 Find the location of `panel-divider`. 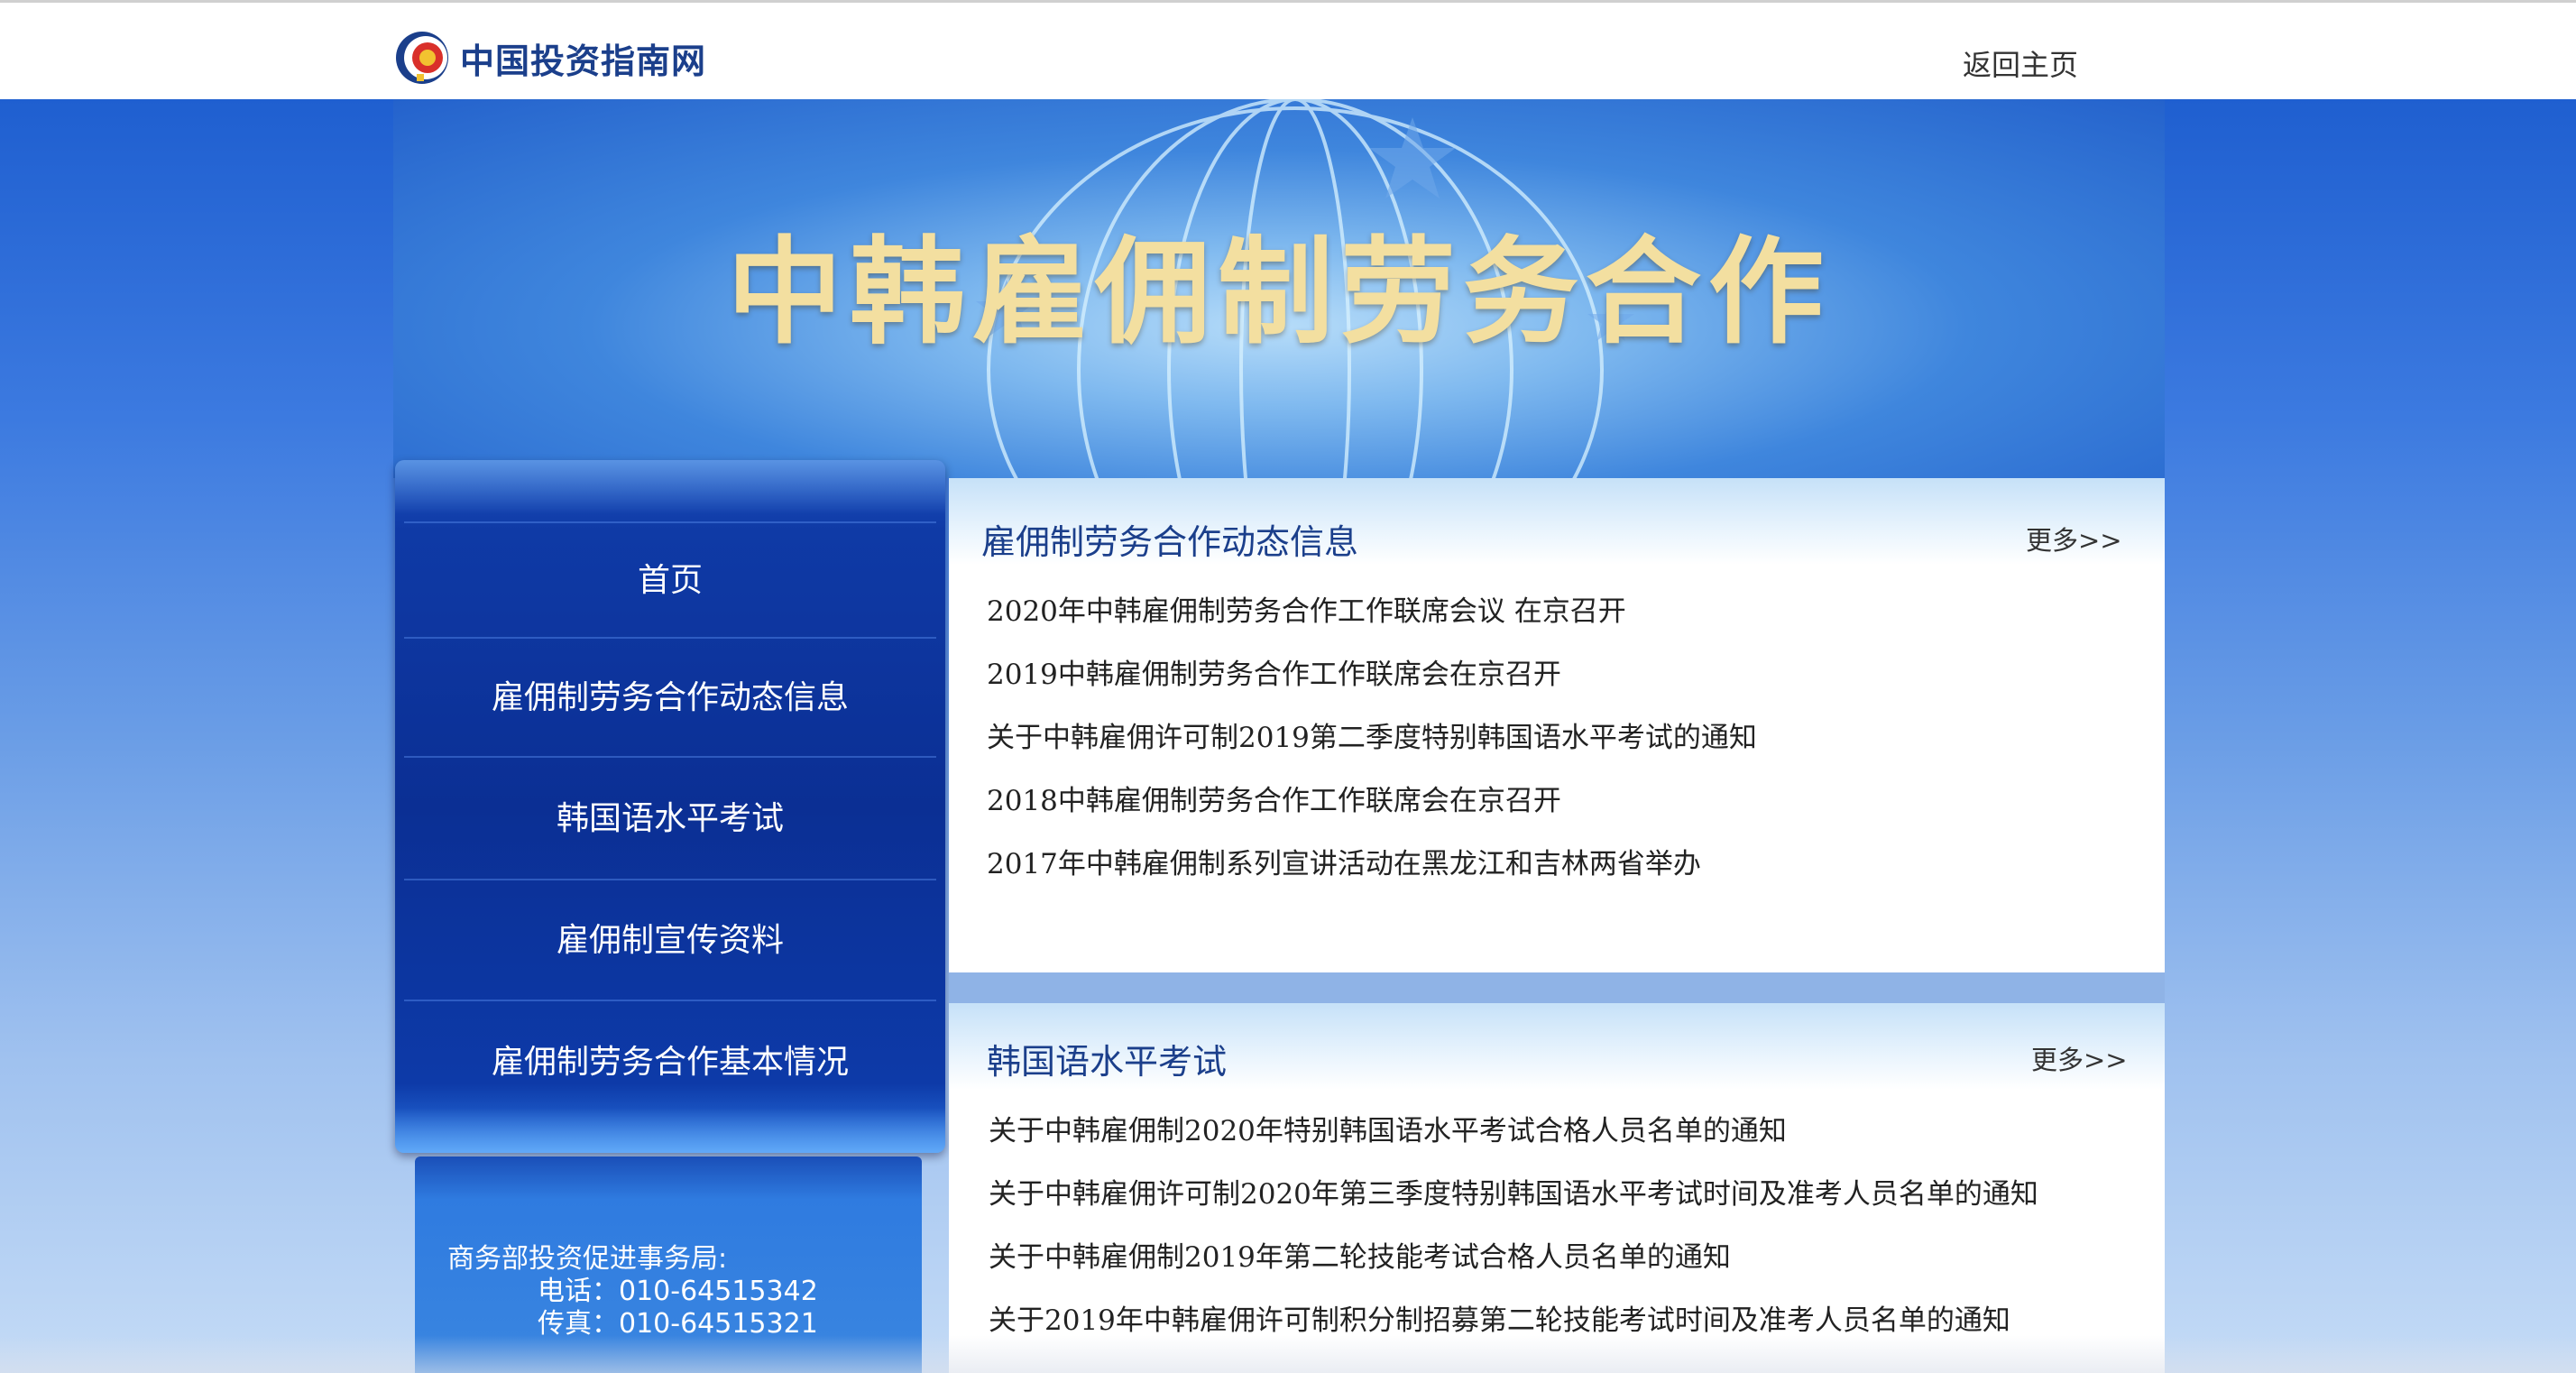

panel-divider is located at coordinates (1557, 987).